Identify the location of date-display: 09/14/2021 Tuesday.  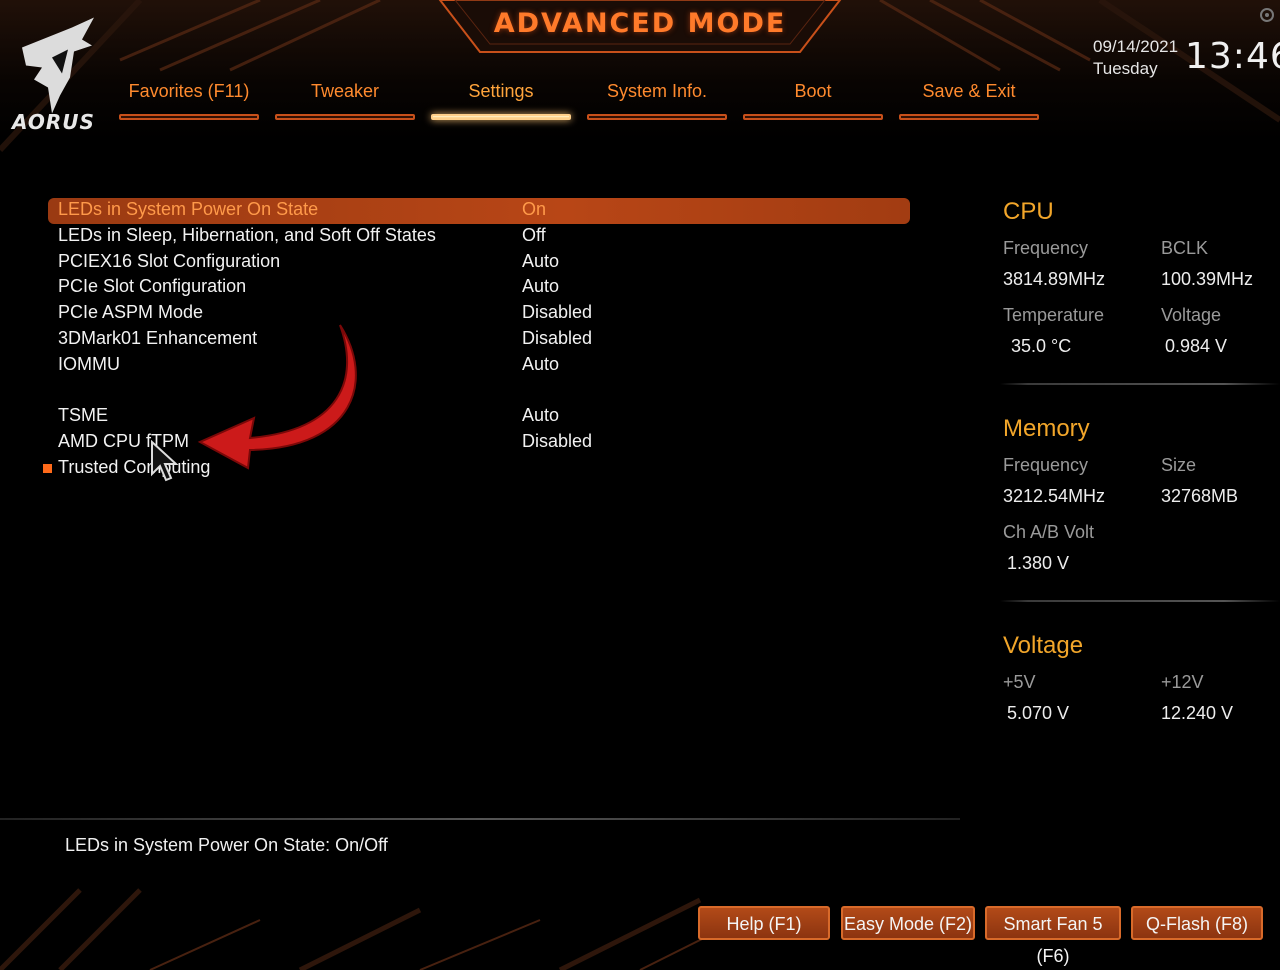
(1135, 58).